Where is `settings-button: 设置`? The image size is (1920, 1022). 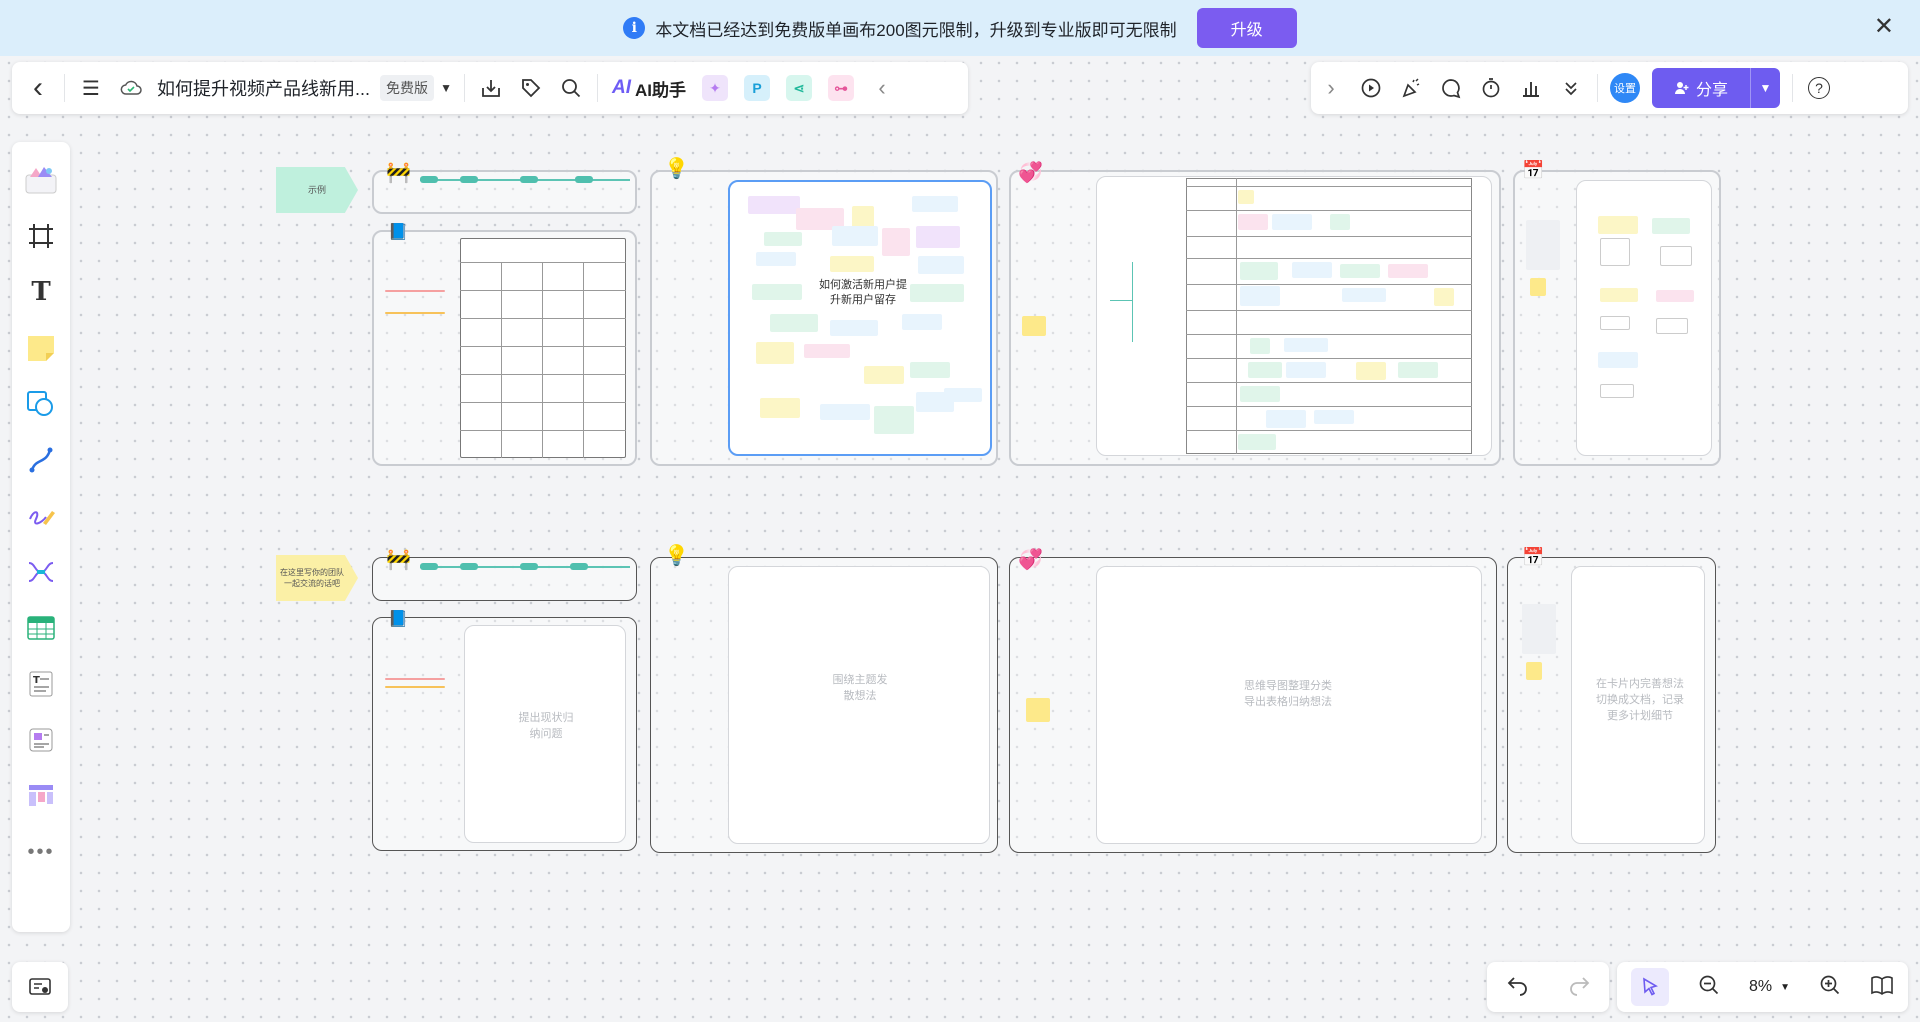
settings-button: 设置 is located at coordinates (1625, 88).